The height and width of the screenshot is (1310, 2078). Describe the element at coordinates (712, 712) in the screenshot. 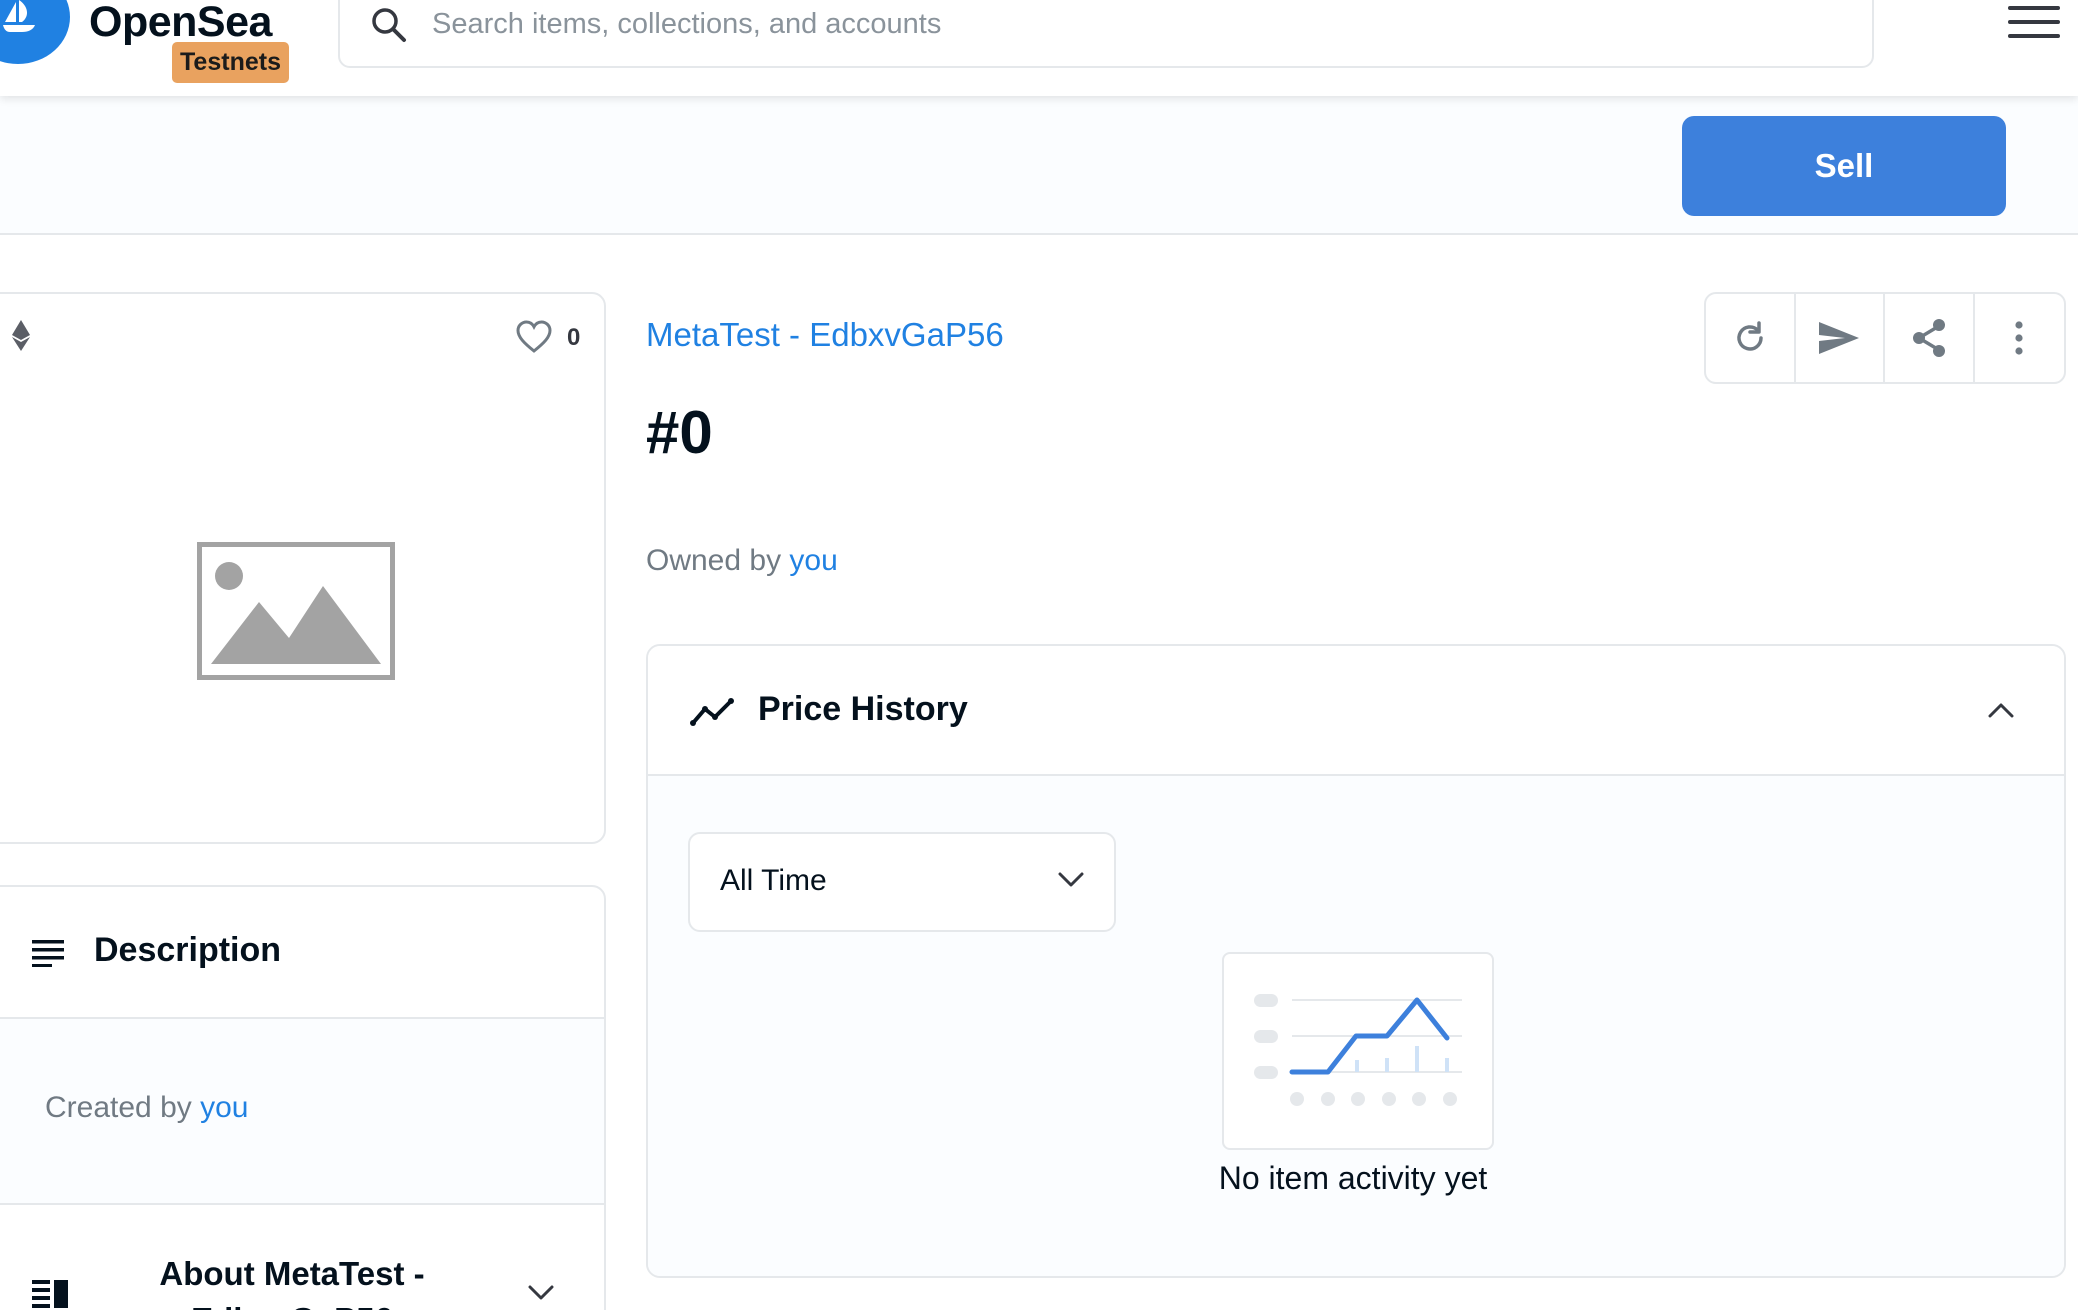

I see `trending-line-icon` at that location.